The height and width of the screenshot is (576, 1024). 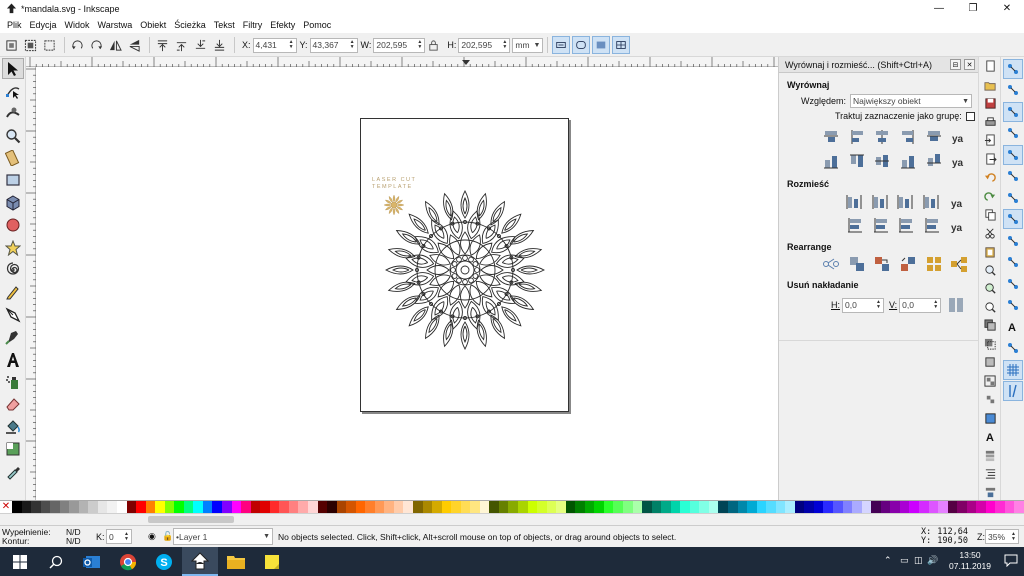 I want to click on raise-button, so click(x=181, y=45).